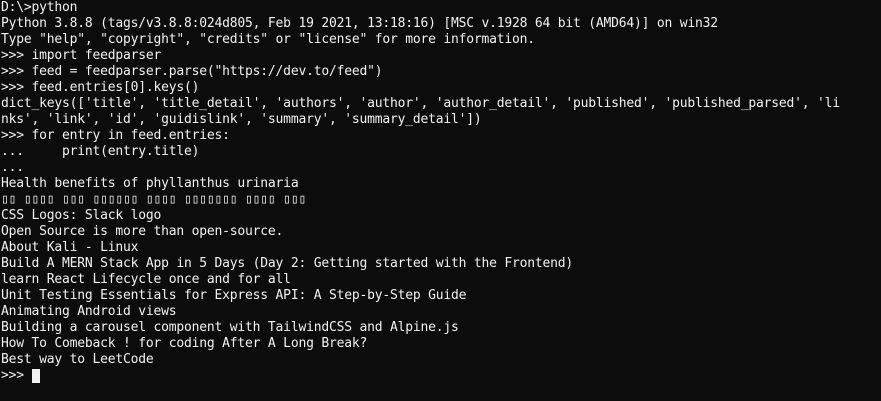 Image resolution: width=881 pixels, height=401 pixels. Describe the element at coordinates (39, 7) in the screenshot. I see `output-line: D:\>python` at that location.